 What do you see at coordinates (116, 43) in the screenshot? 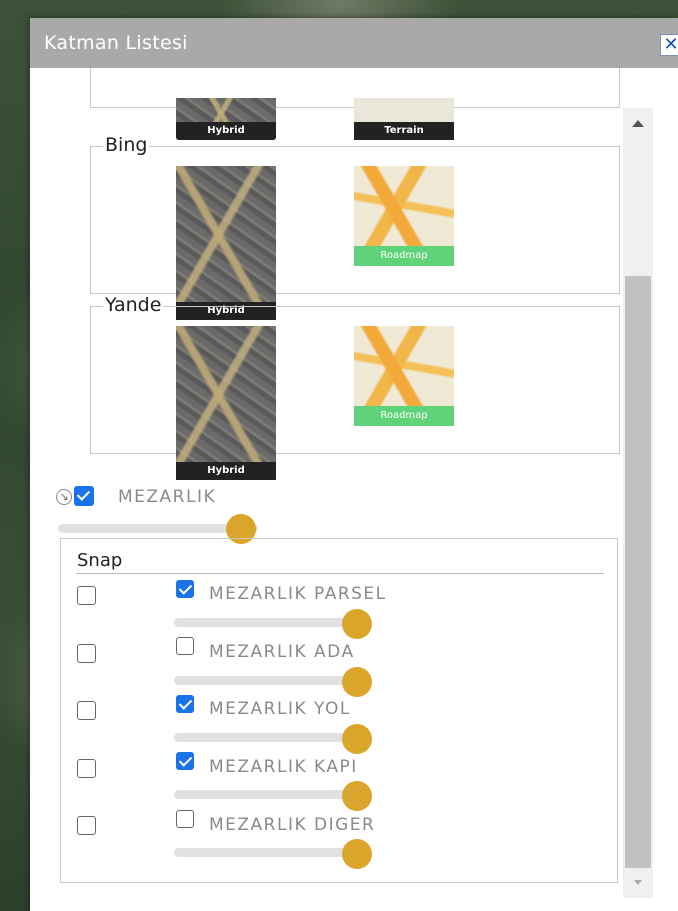
I see `dialog-title: Katman Listesi` at bounding box center [116, 43].